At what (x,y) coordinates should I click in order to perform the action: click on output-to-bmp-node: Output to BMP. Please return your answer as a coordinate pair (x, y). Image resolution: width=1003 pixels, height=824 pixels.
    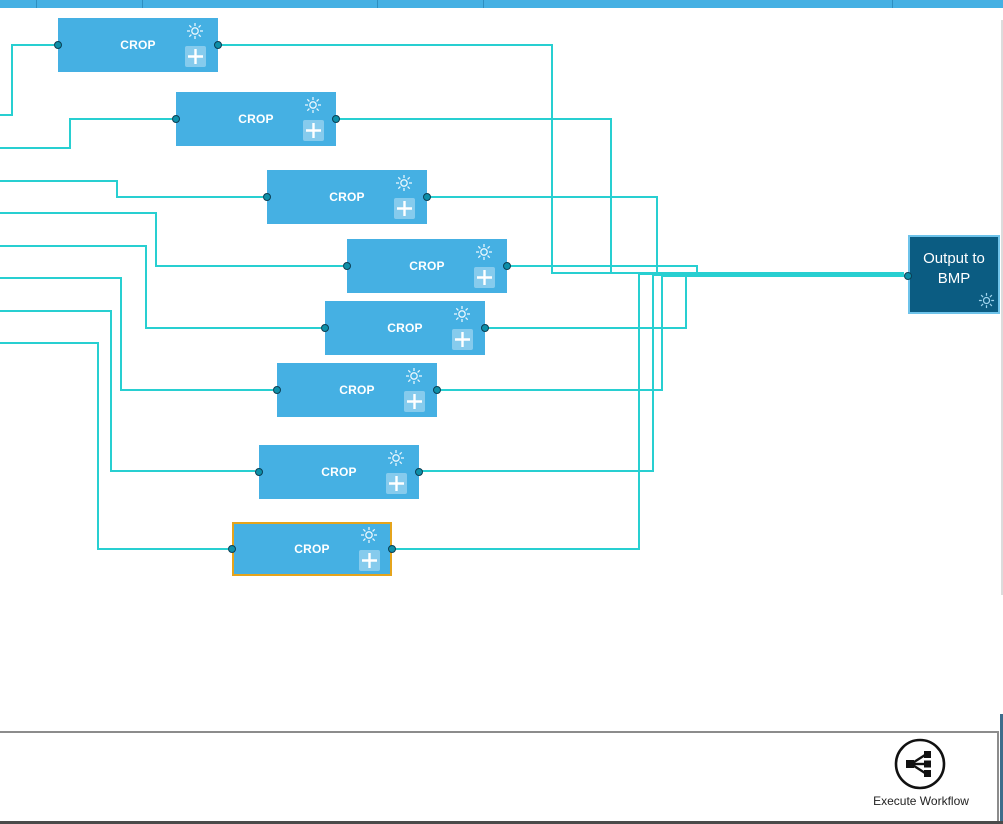
    Looking at the image, I should click on (952, 274).